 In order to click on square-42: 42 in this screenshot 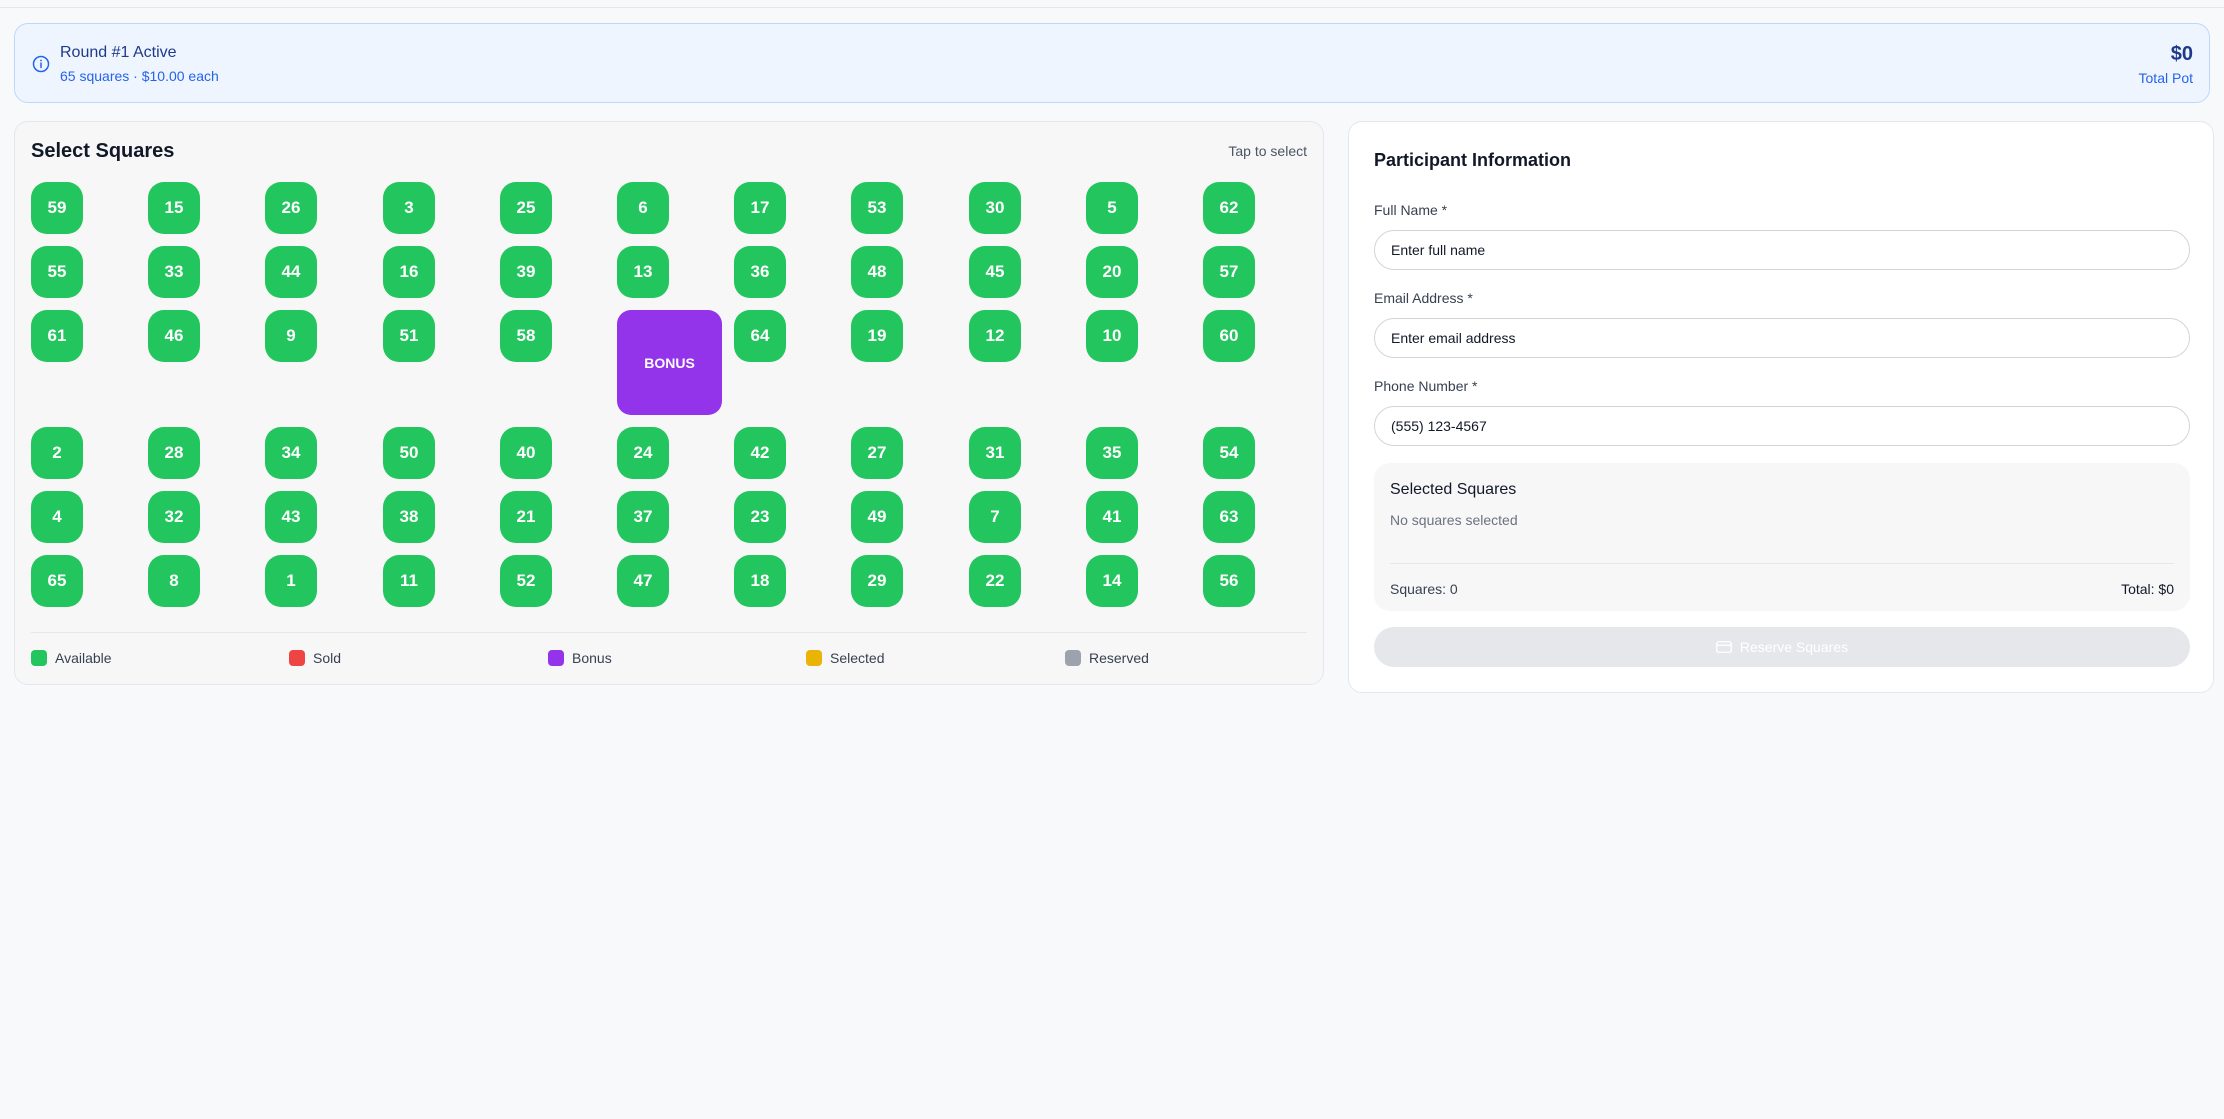, I will do `click(760, 453)`.